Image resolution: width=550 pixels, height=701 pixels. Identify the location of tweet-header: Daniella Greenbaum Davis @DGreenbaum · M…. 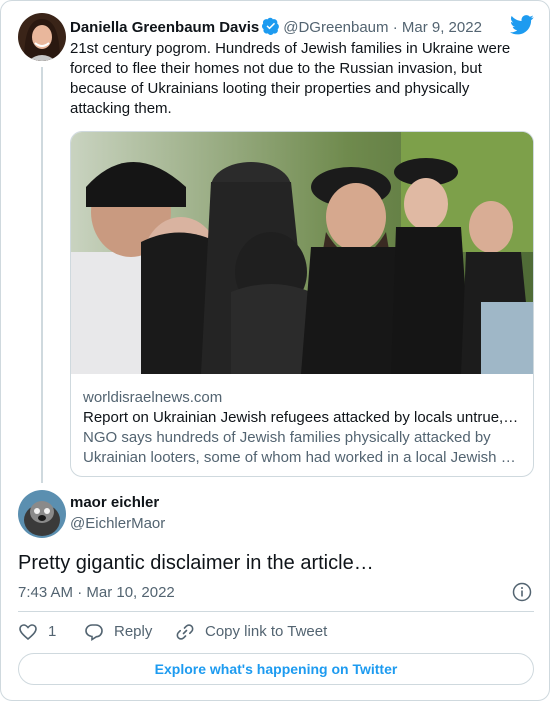
(276, 27).